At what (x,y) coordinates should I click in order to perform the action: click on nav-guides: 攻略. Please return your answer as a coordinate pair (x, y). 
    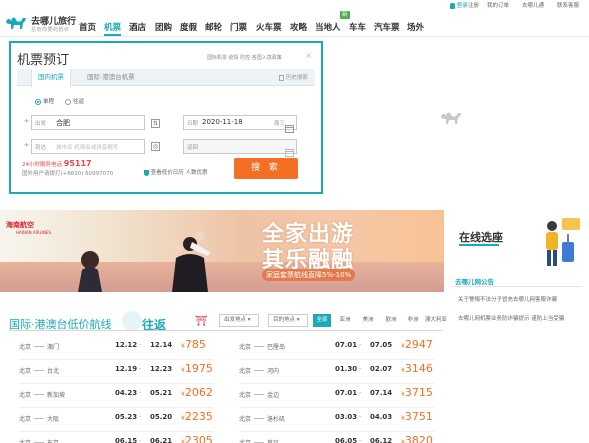
    Looking at the image, I should click on (298, 28).